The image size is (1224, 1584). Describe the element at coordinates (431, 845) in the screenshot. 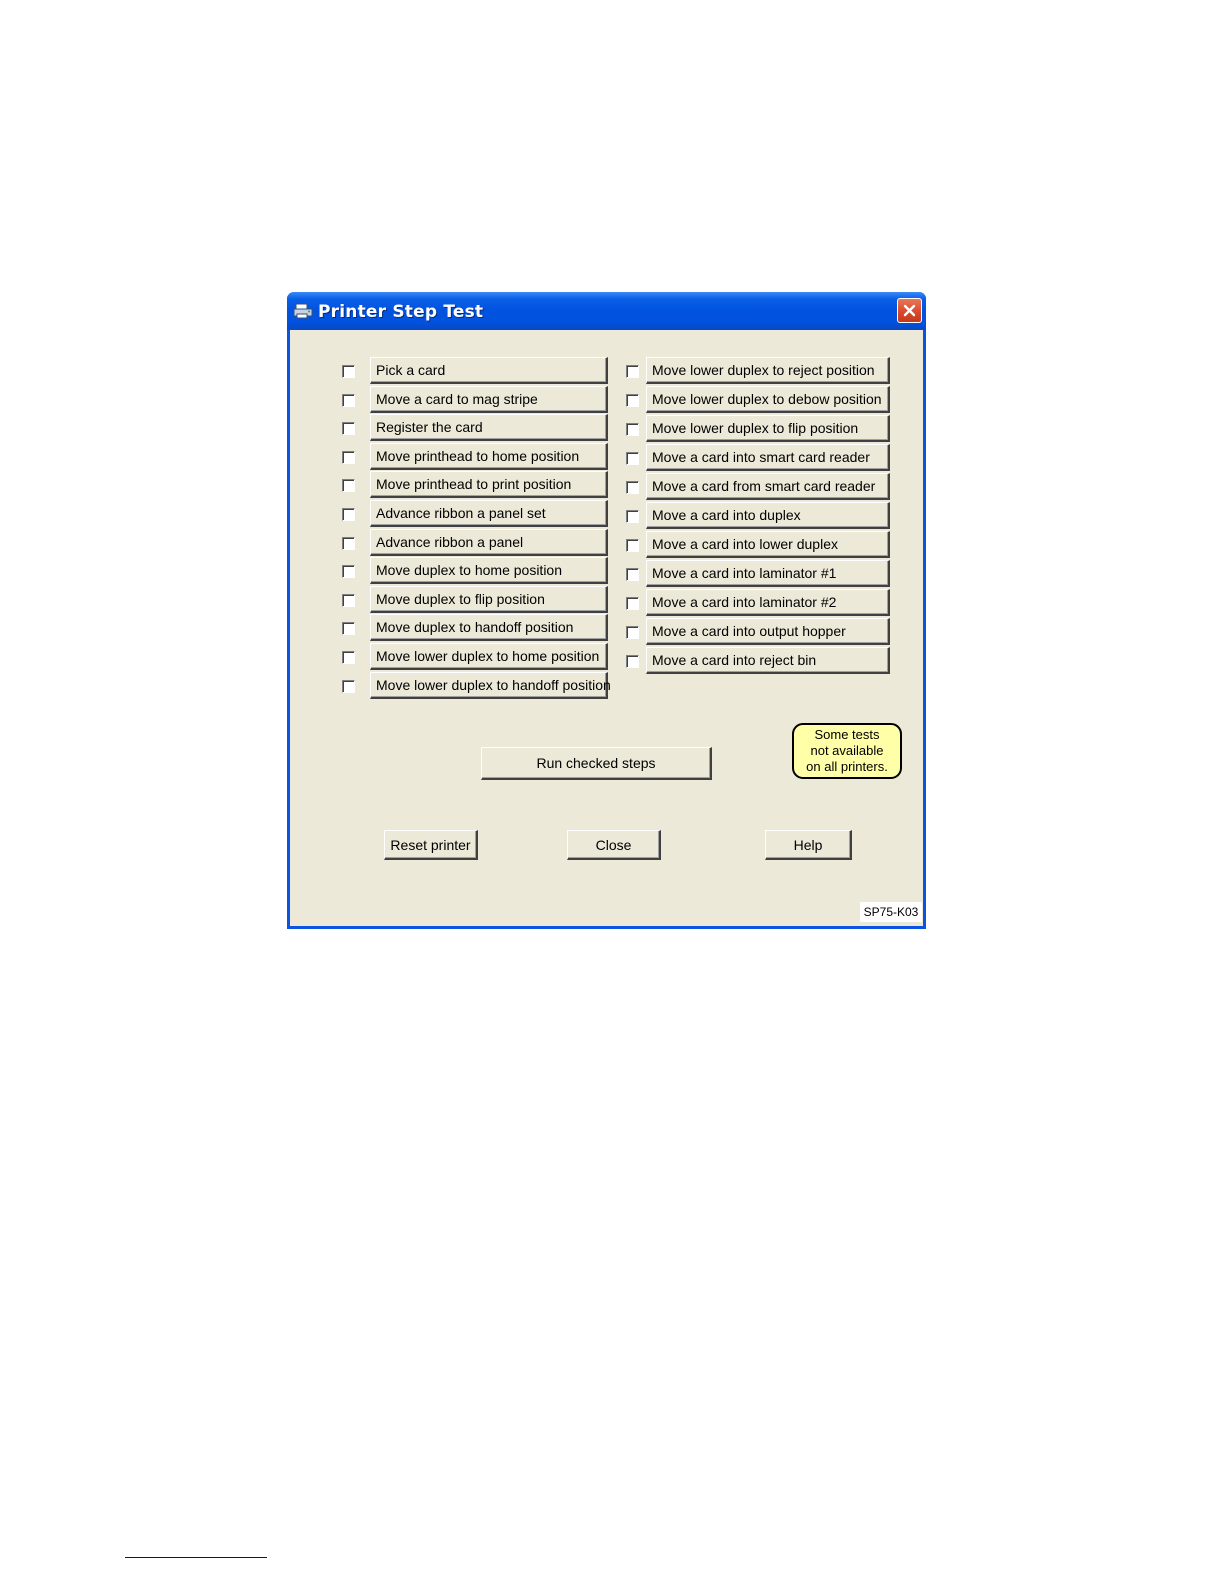

I see `reset-printer-button: Reset printer` at that location.